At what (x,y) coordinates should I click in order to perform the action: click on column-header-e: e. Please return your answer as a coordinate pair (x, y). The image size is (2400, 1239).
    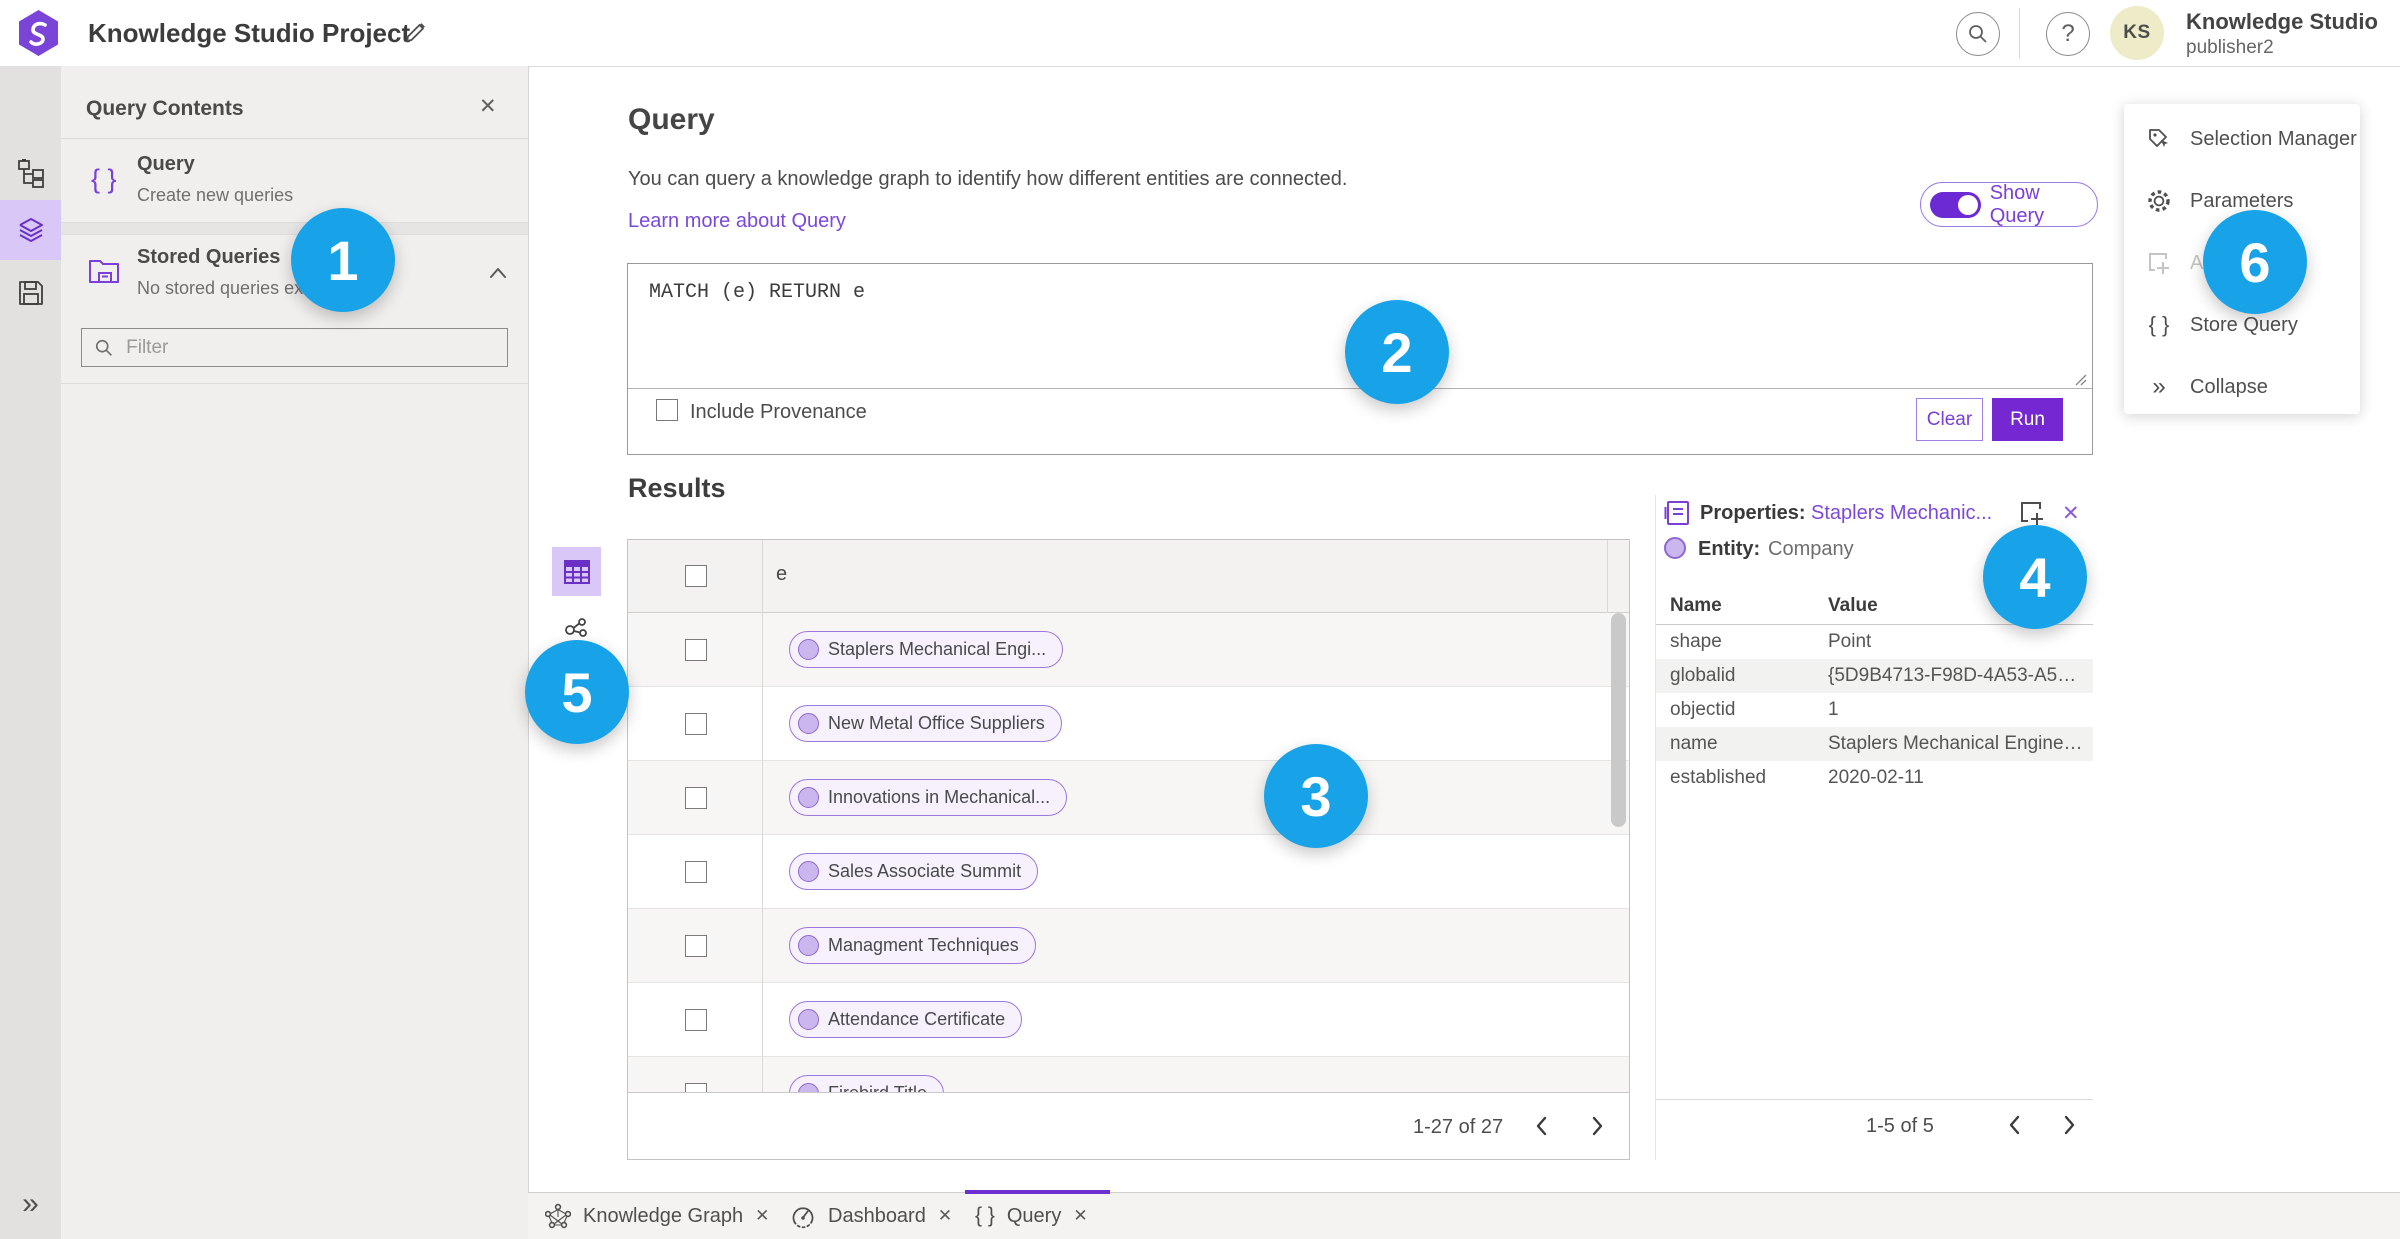
    Looking at the image, I should click on (781, 574).